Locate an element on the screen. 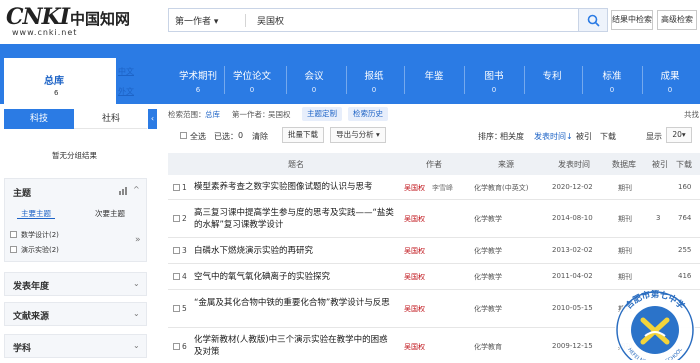 The height and width of the screenshot is (363, 700). export-analysis-button: 导出与分析 ▾ is located at coordinates (358, 135).